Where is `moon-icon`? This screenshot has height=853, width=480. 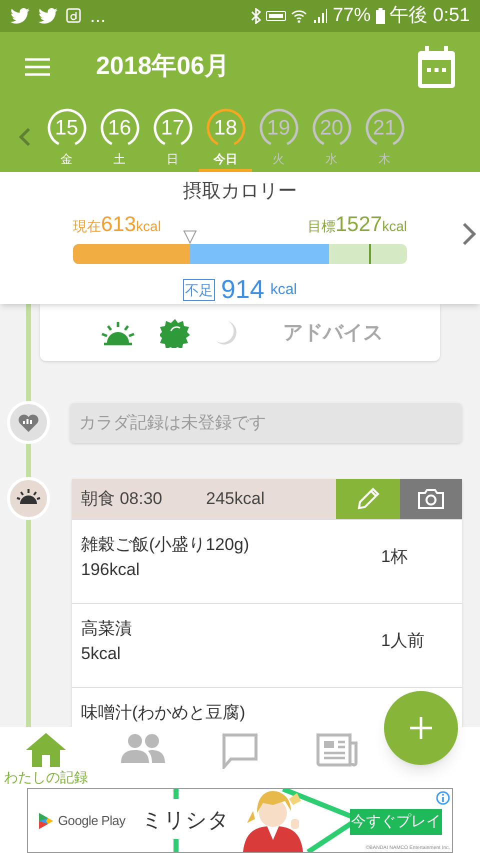
moon-icon is located at coordinates (226, 332).